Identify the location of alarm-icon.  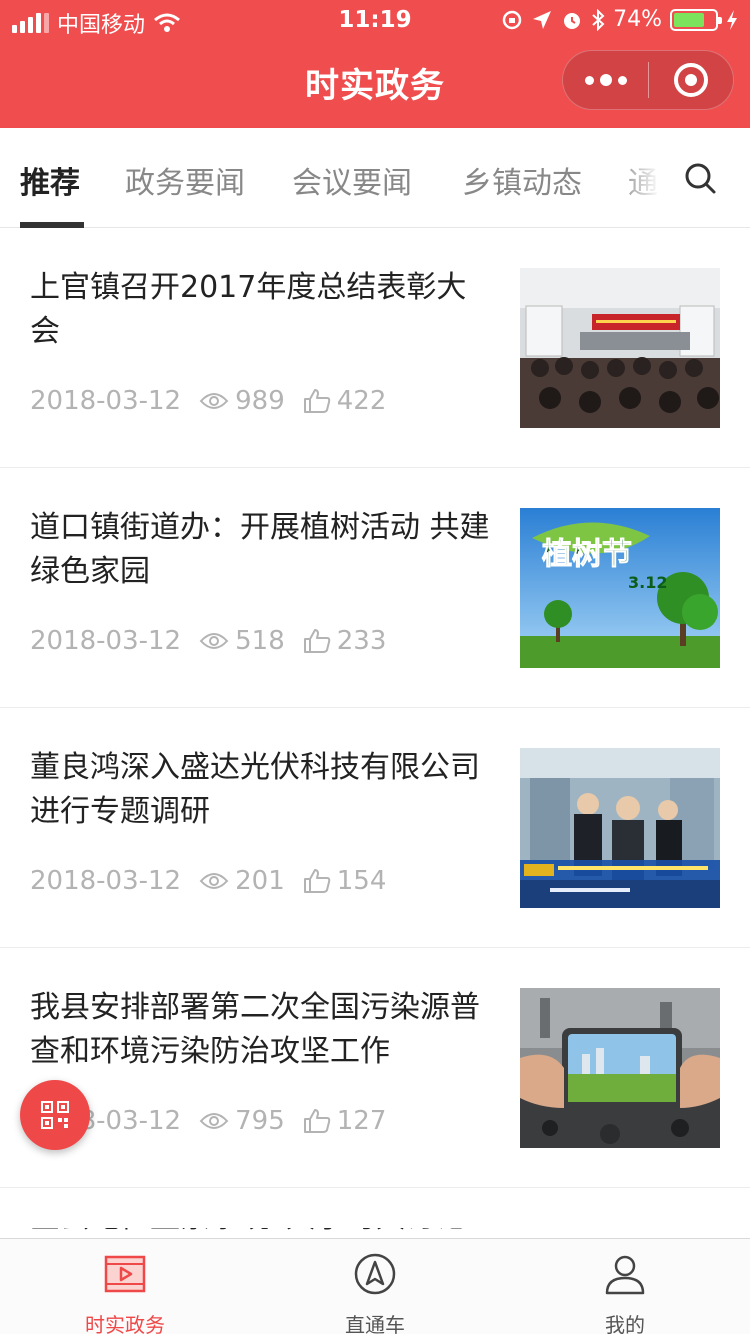
(572, 20).